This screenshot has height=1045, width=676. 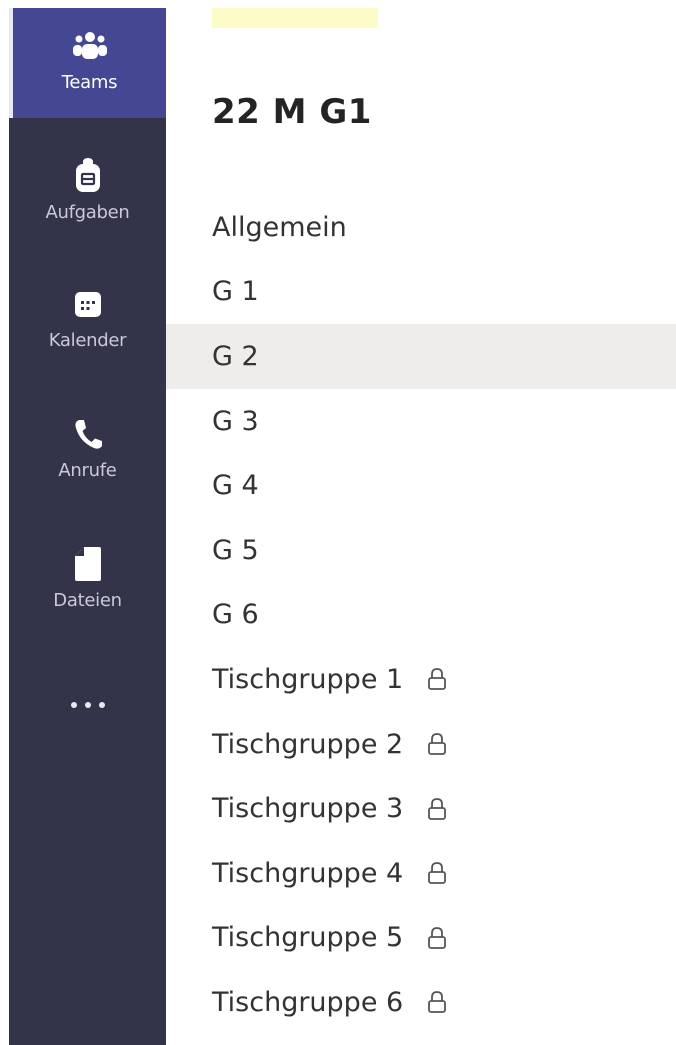 What do you see at coordinates (308, 809) in the screenshot?
I see `channel-label: Tischgruppe 3` at bounding box center [308, 809].